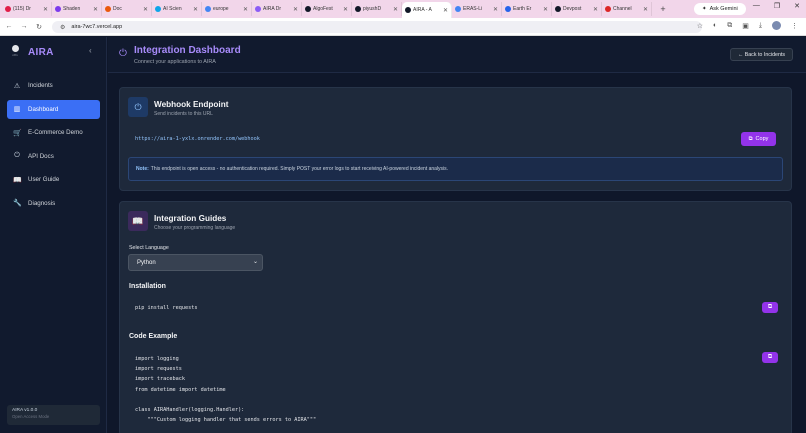 The image size is (806, 433). I want to click on sidebar-item-dashboard: ▥ Dashboard, so click(53, 109).